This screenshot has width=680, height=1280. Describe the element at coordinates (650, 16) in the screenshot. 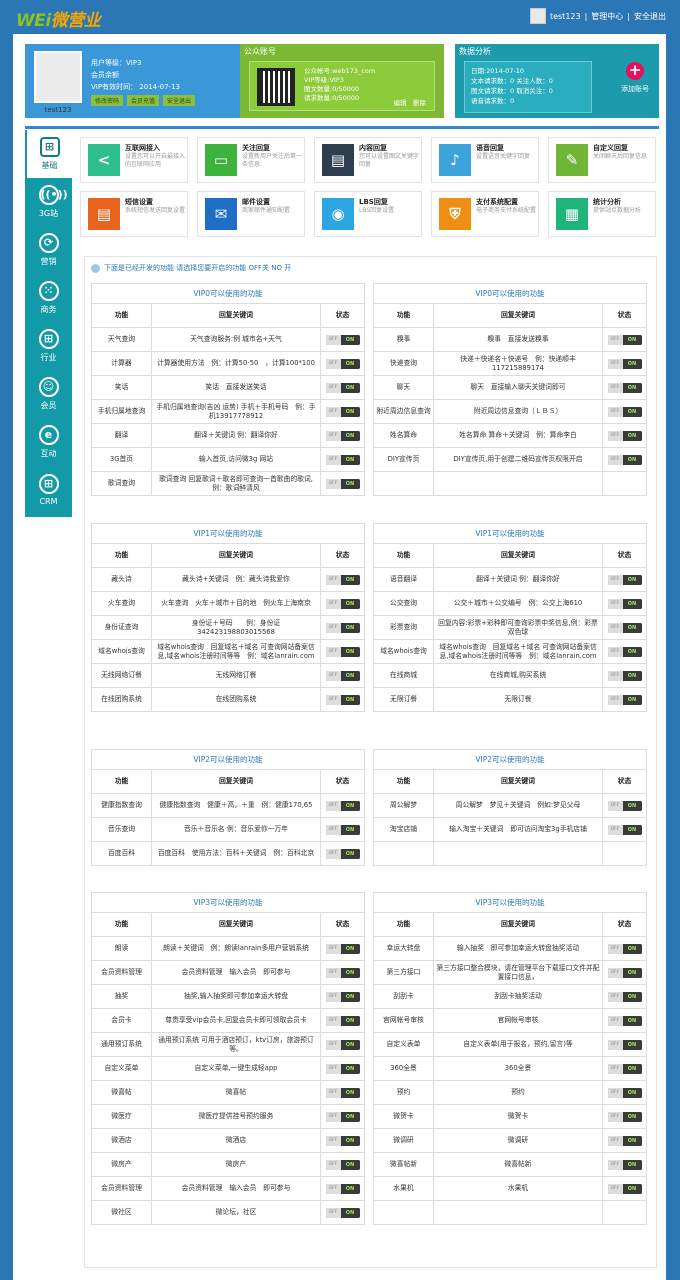

I see `logout-link: 安全退出` at that location.